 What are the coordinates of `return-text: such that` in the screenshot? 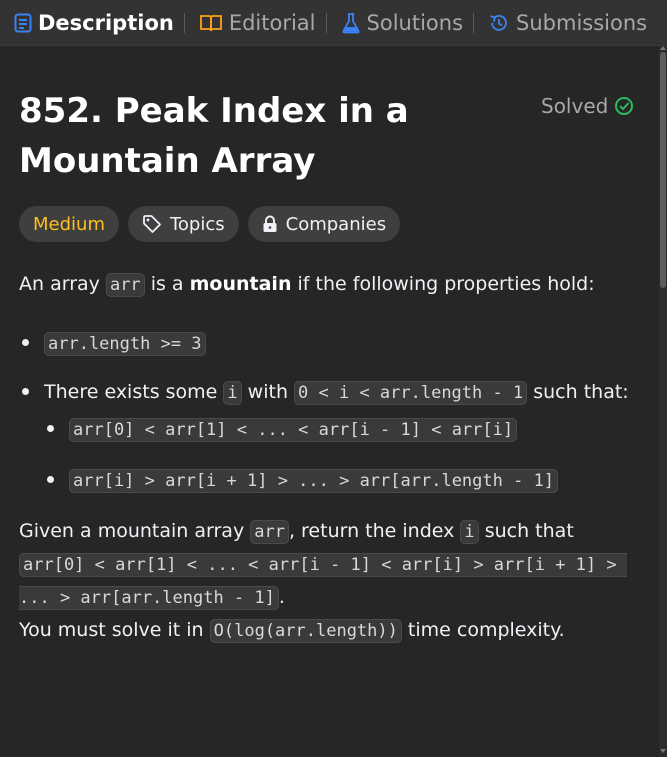 It's located at (526, 531).